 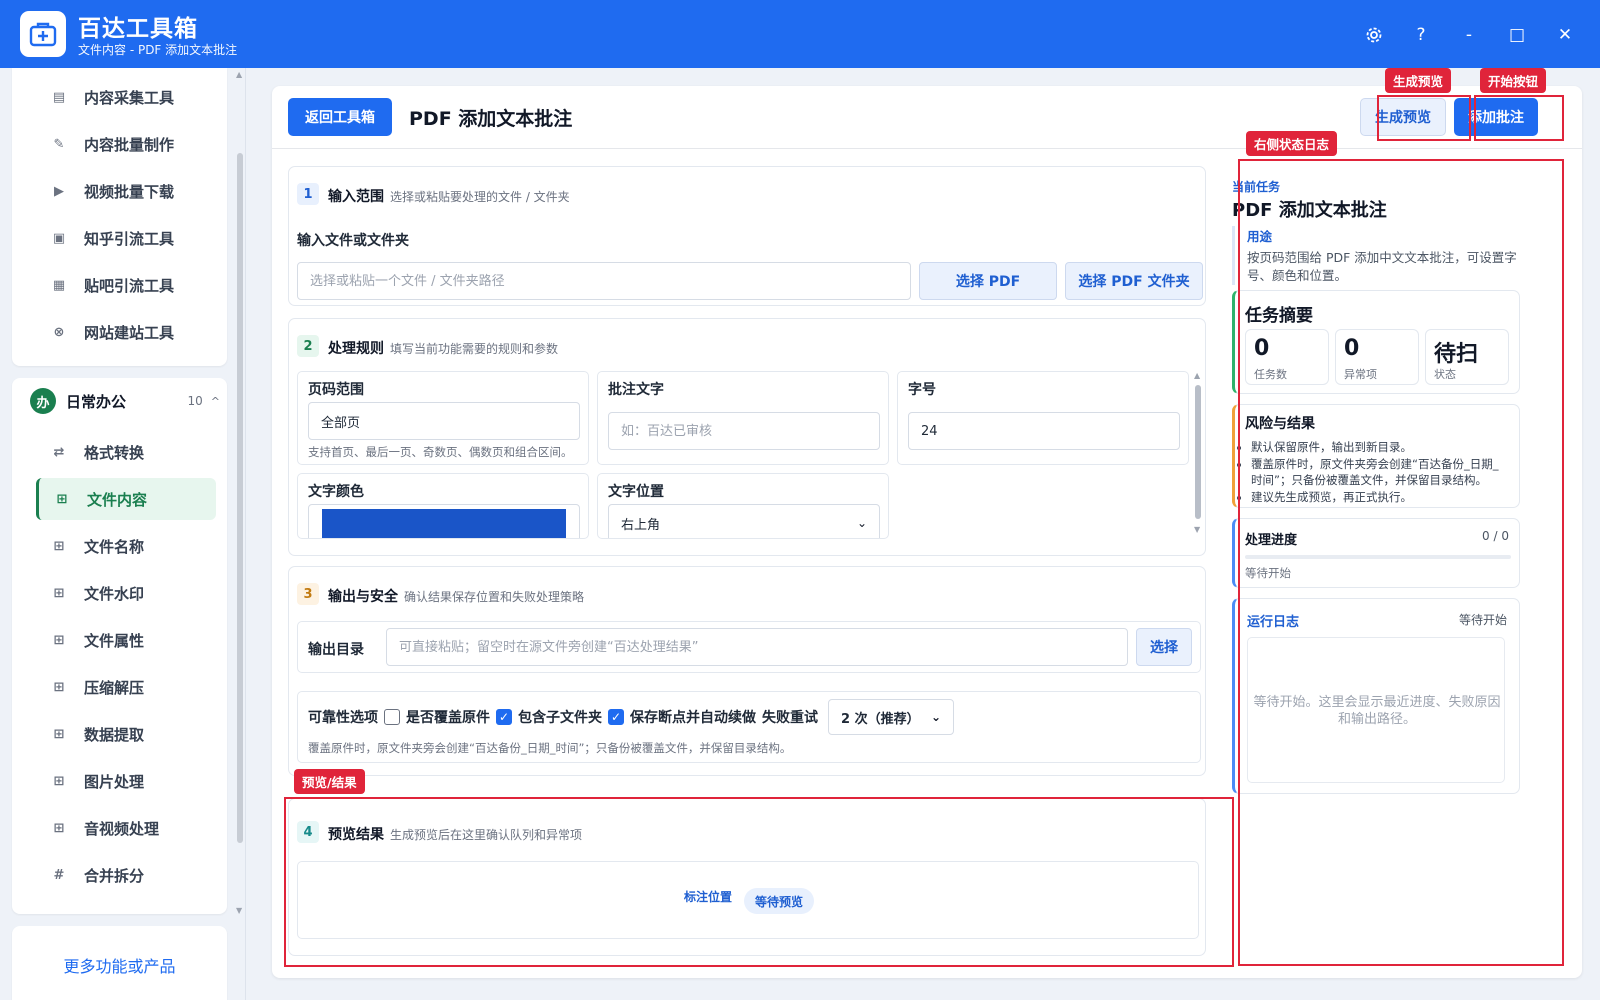 I want to click on progress-bar, so click(x=1378, y=557).